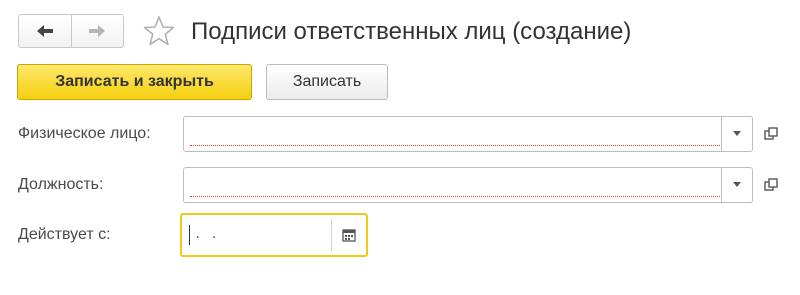  Describe the element at coordinates (327, 82) in the screenshot. I see `save-button: Записать` at that location.